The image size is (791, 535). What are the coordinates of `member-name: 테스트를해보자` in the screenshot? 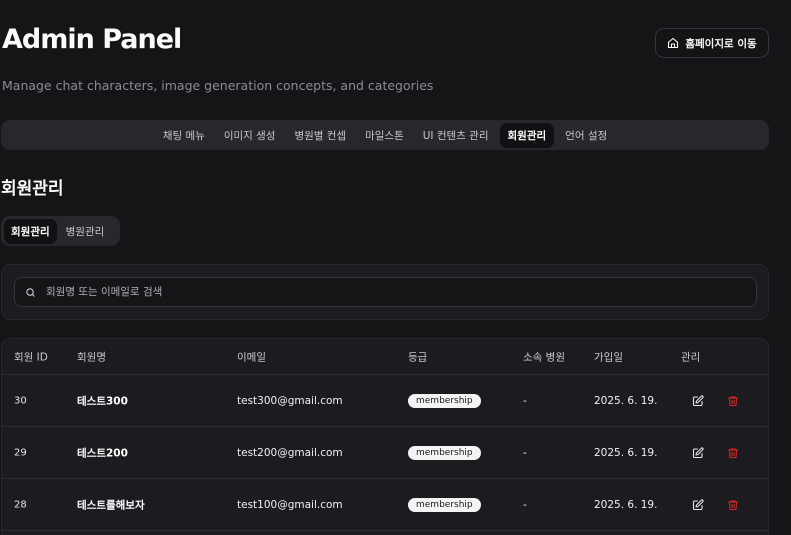 It's located at (111, 505).